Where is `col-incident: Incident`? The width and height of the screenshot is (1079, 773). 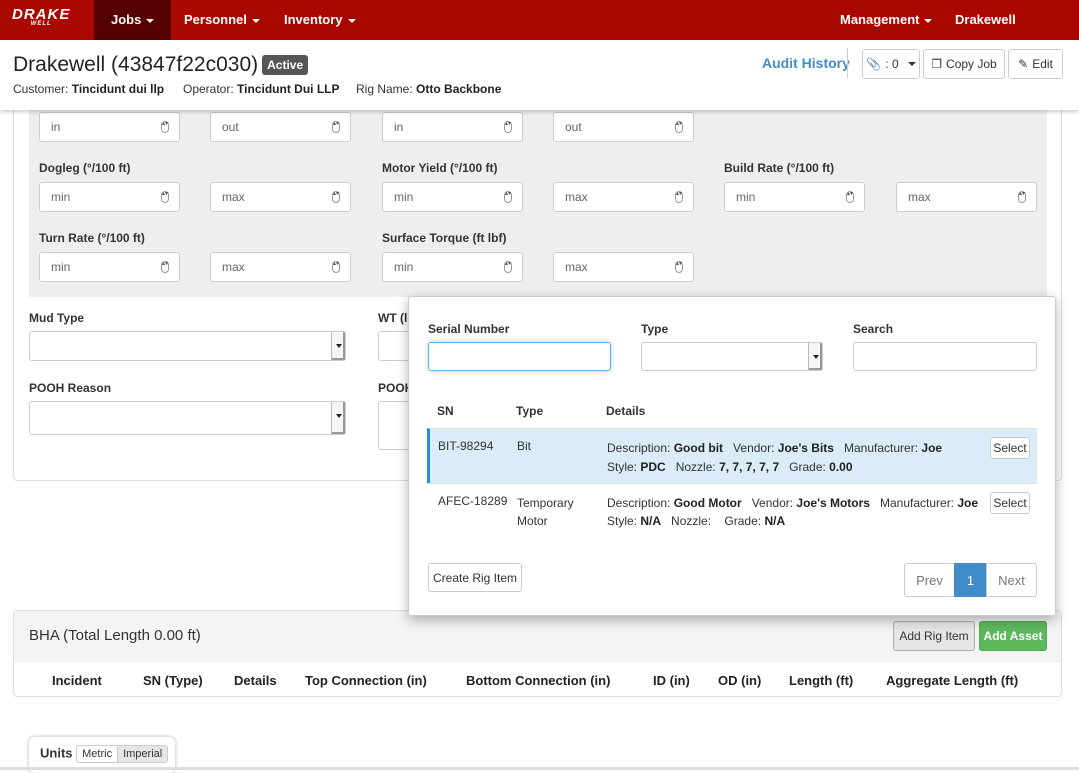
col-incident: Incident is located at coordinates (77, 680).